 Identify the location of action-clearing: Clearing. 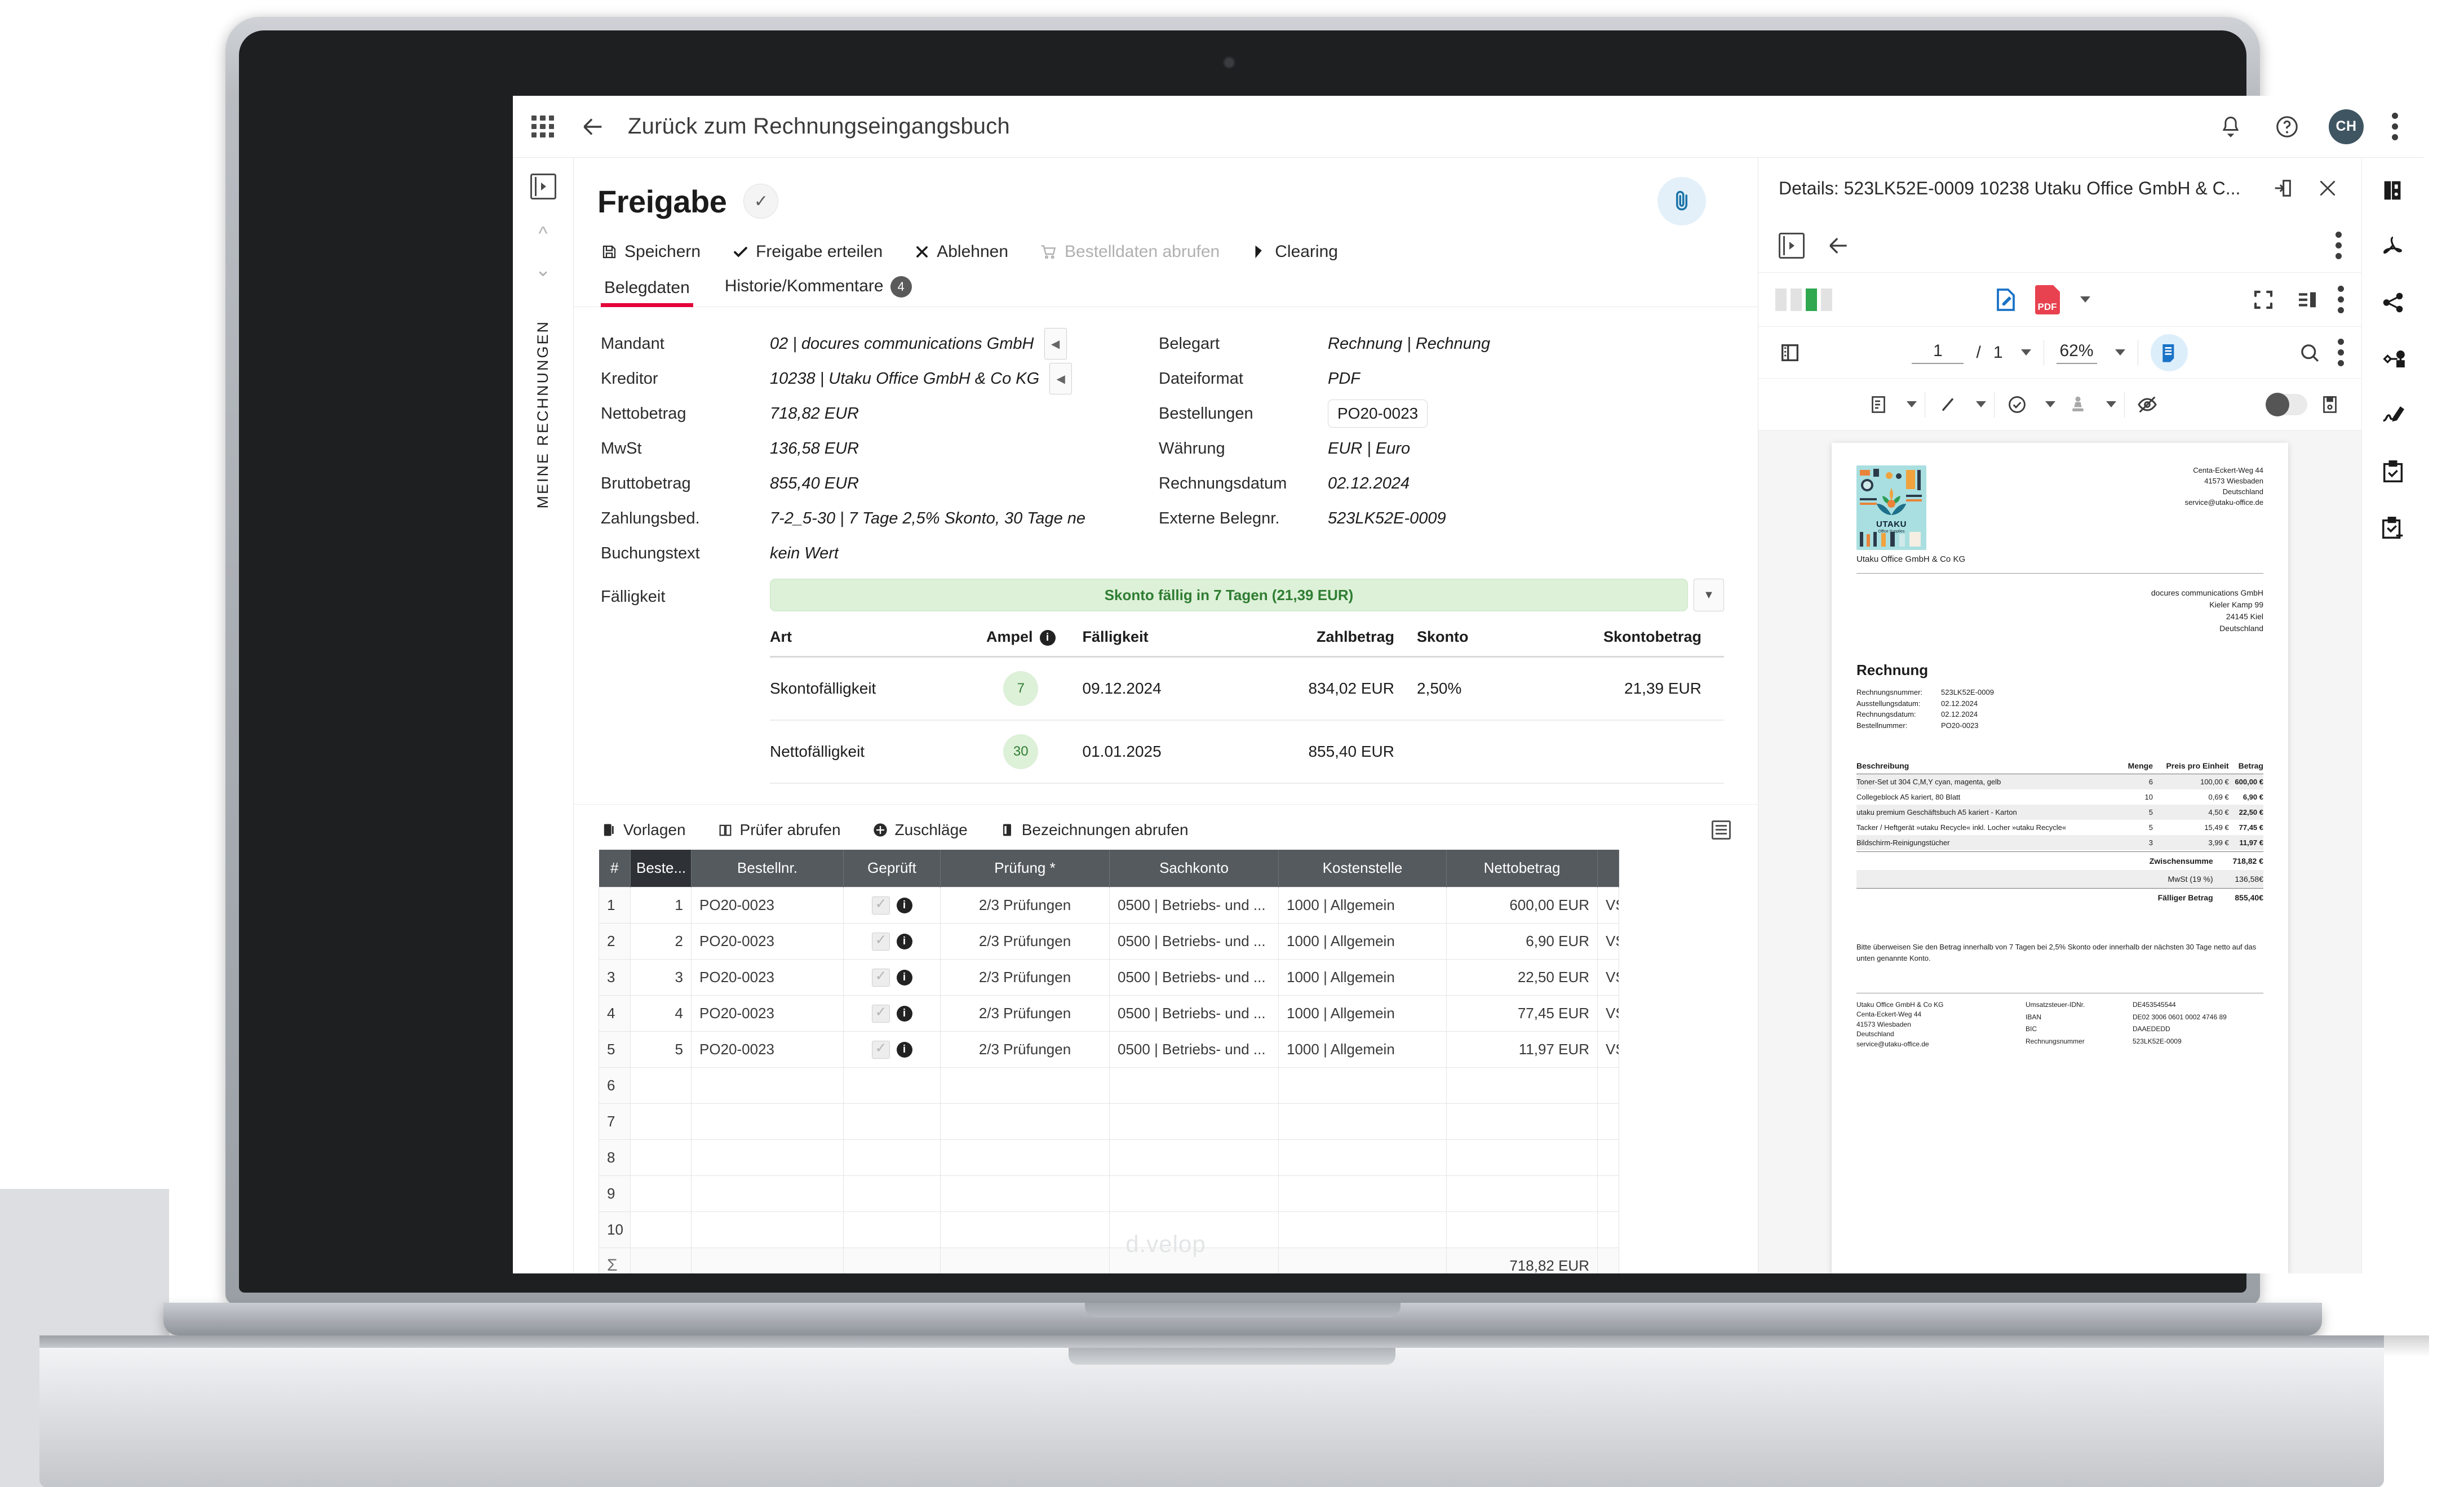
(1294, 251).